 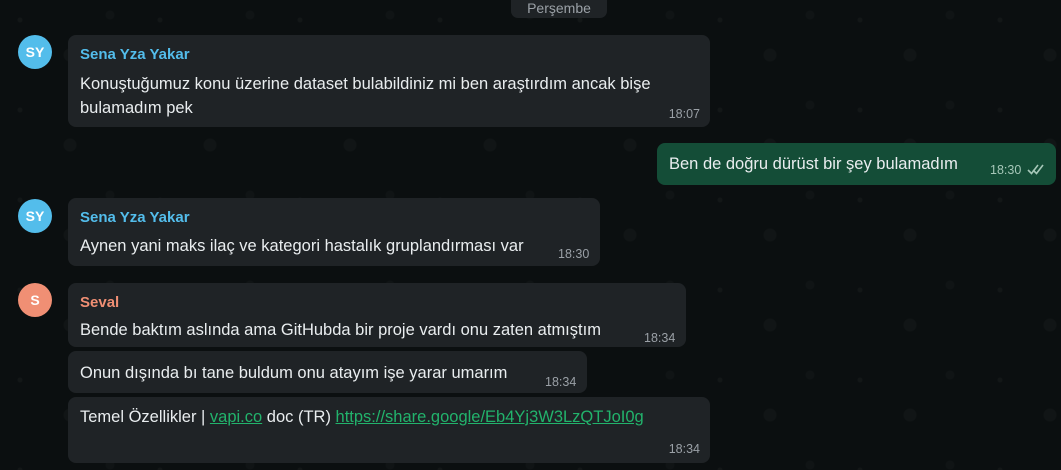 I want to click on link-vapi: vapi.co, so click(x=236, y=417).